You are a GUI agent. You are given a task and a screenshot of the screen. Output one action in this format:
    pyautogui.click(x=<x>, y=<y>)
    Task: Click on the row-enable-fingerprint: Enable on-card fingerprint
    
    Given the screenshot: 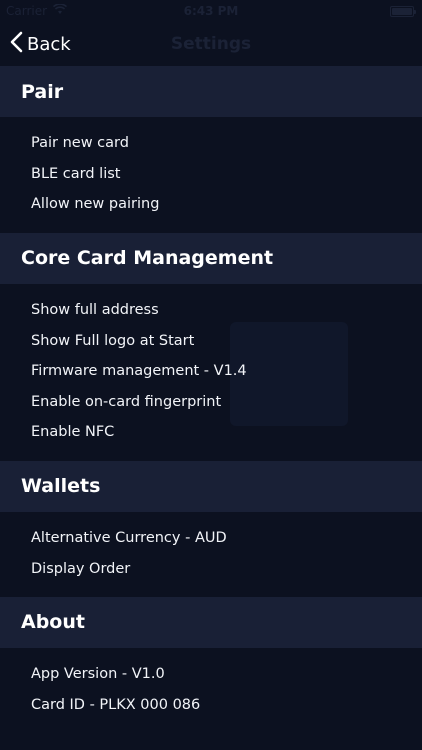 What is the action you would take?
    pyautogui.click(x=211, y=402)
    